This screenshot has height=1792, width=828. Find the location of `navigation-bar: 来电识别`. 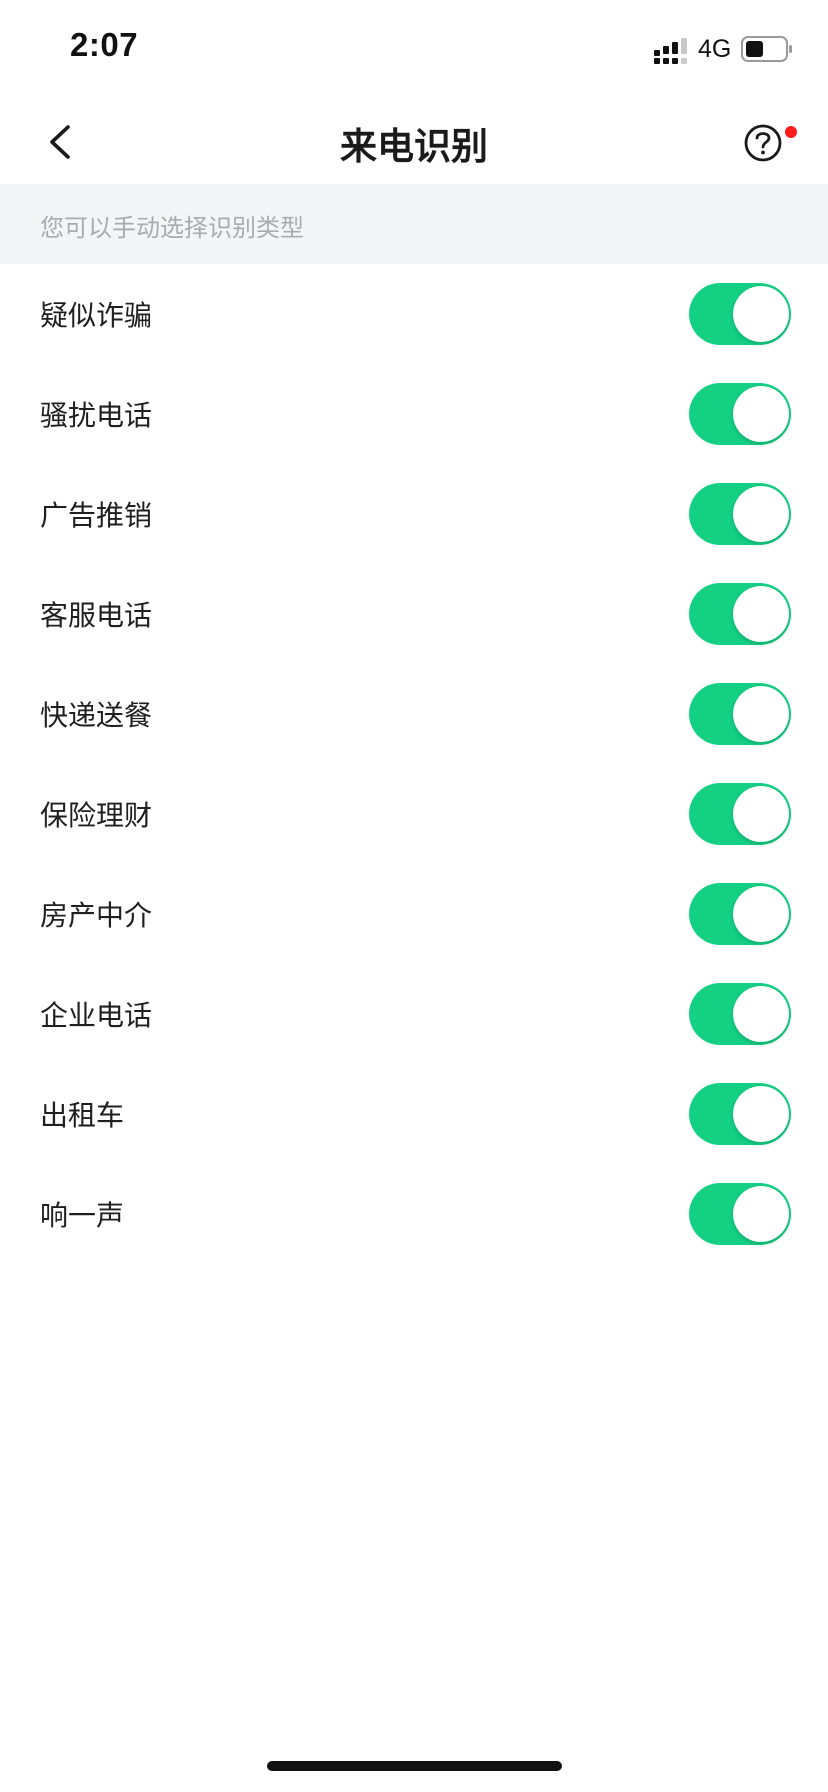

navigation-bar: 来电识别 is located at coordinates (414, 142).